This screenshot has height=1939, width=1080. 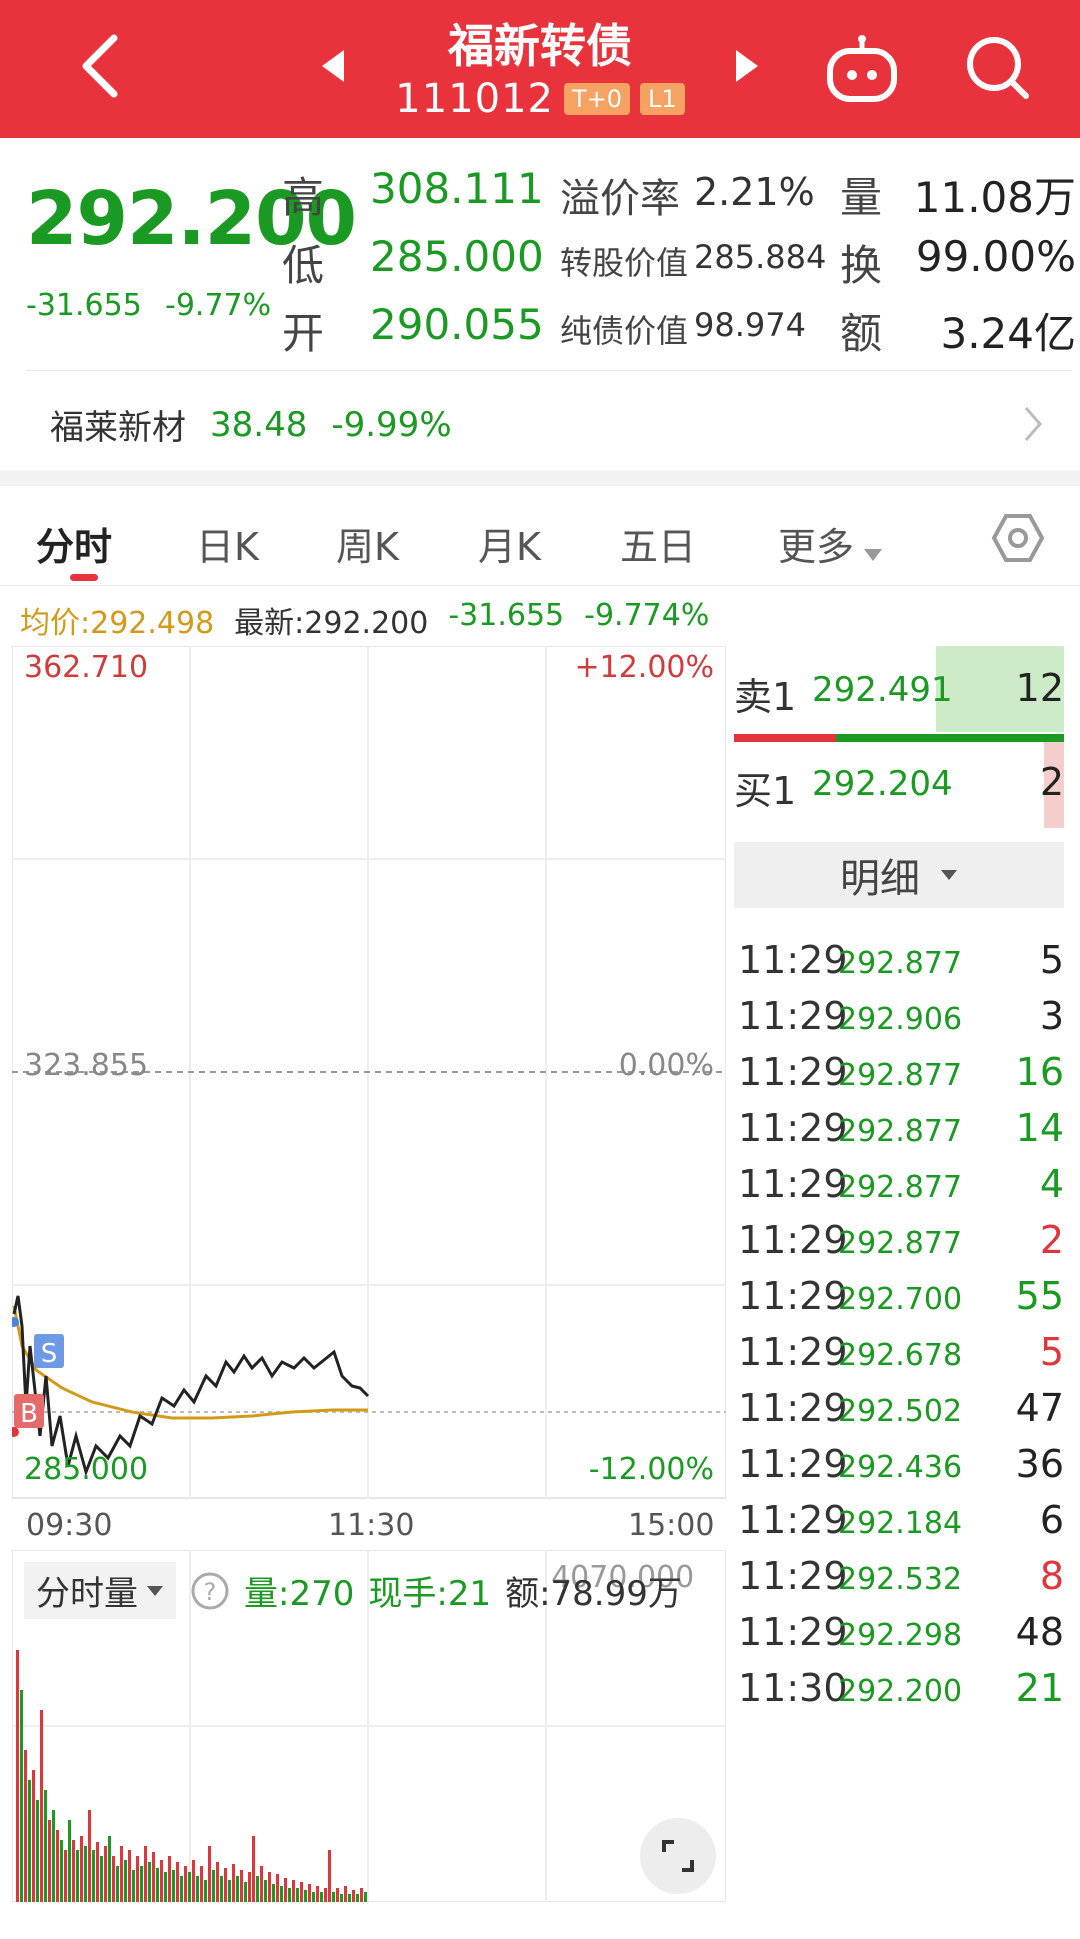 What do you see at coordinates (210, 1591) in the screenshot?
I see `help-icon: ?` at bounding box center [210, 1591].